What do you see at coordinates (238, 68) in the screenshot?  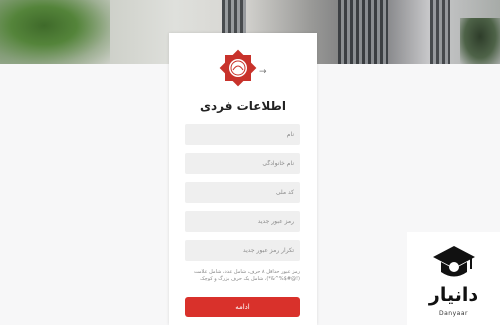 I see `star-seal-logo` at bounding box center [238, 68].